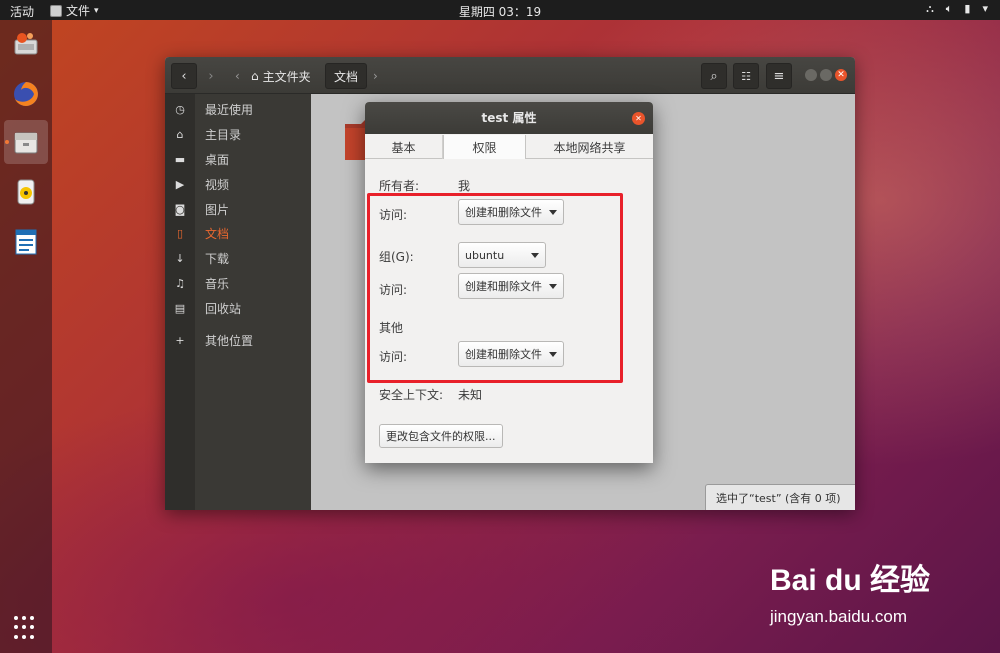  I want to click on dock-files, so click(26, 142).